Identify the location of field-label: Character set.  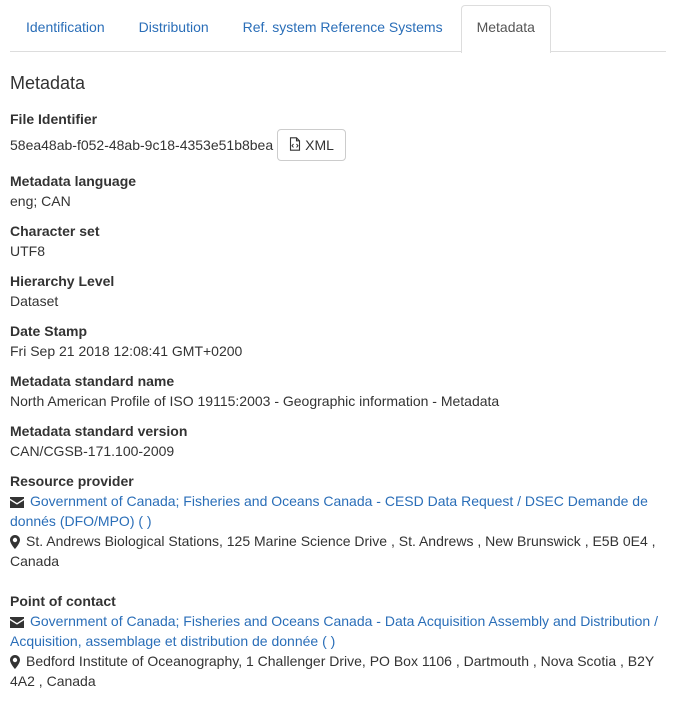
(55, 231).